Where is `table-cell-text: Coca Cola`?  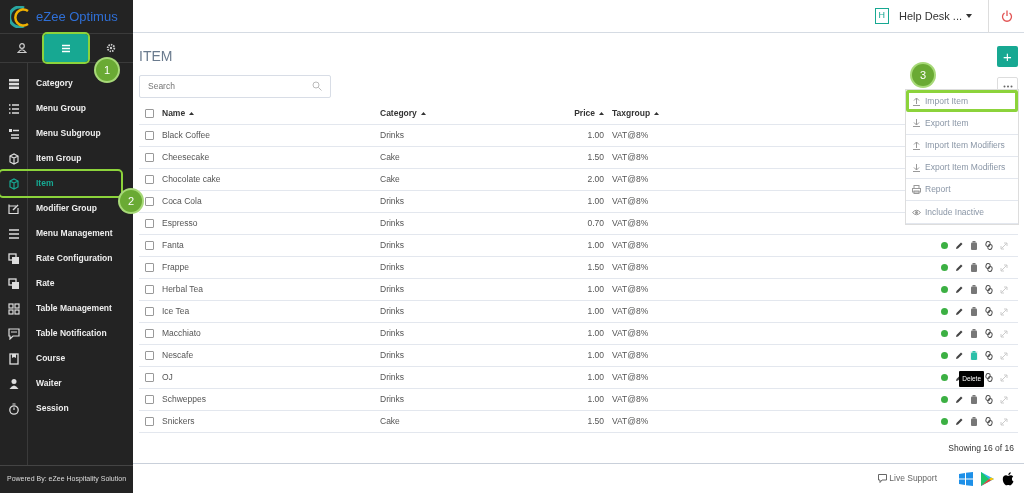
table-cell-text: Coca Cola is located at coordinates (182, 201).